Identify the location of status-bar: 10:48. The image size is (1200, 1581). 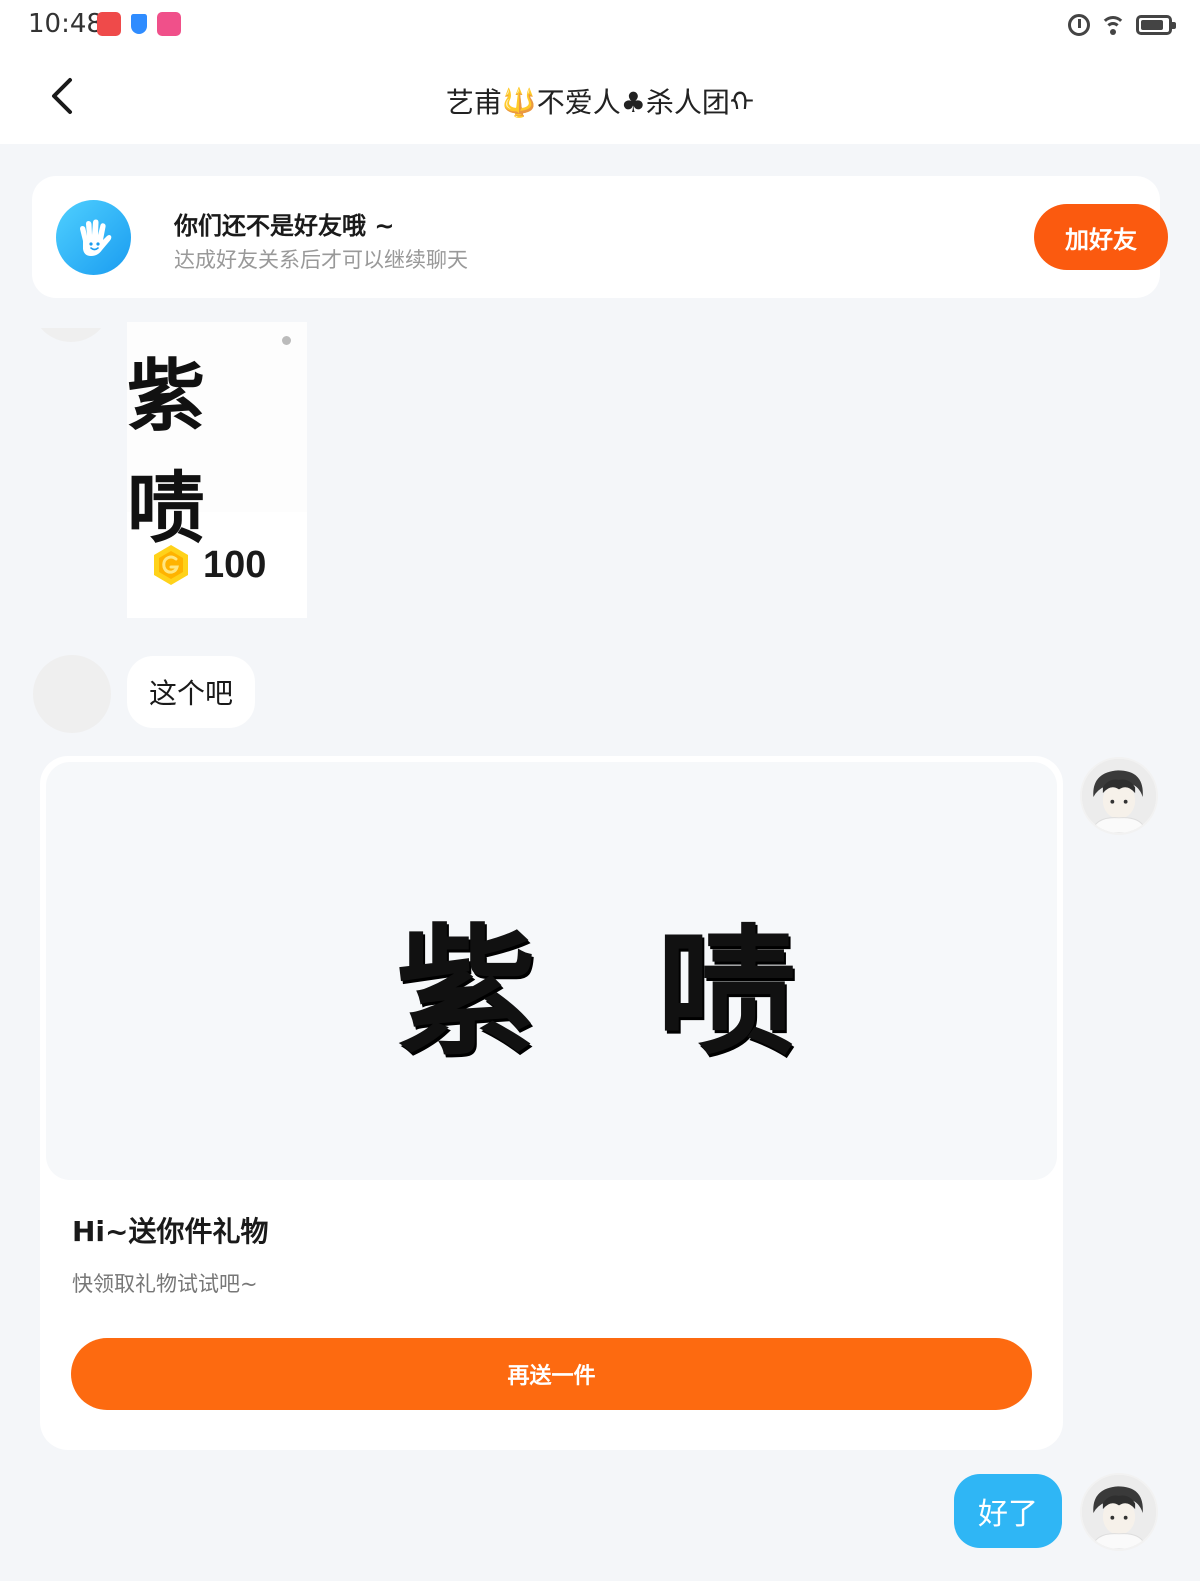
(600, 25).